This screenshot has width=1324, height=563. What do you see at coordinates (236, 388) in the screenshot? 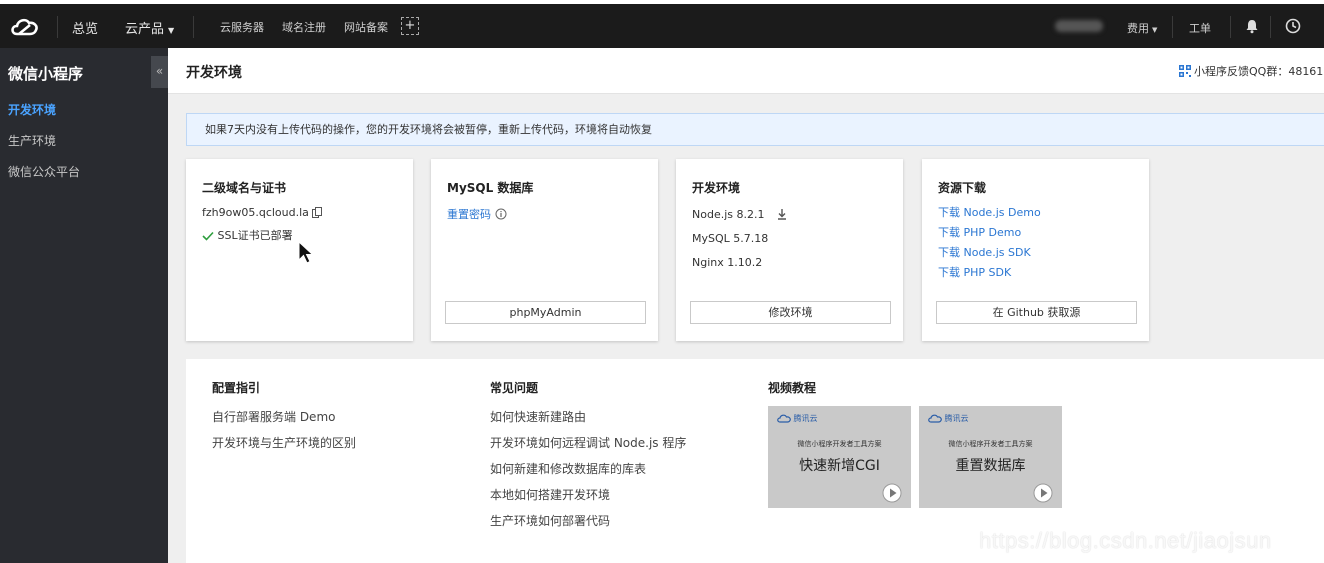
I see `guide-title: 配置指引` at bounding box center [236, 388].